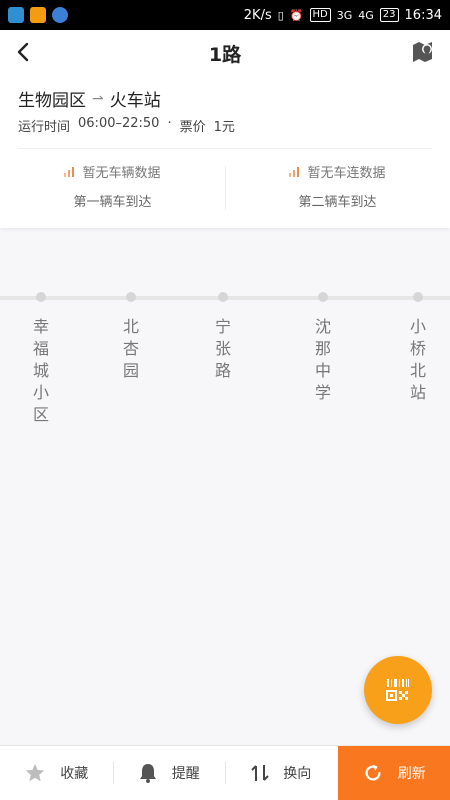 The image size is (450, 800). I want to click on system-status: 2K/s ▯ ⏰ HD 3G 4G 23 16:34, so click(343, 15).